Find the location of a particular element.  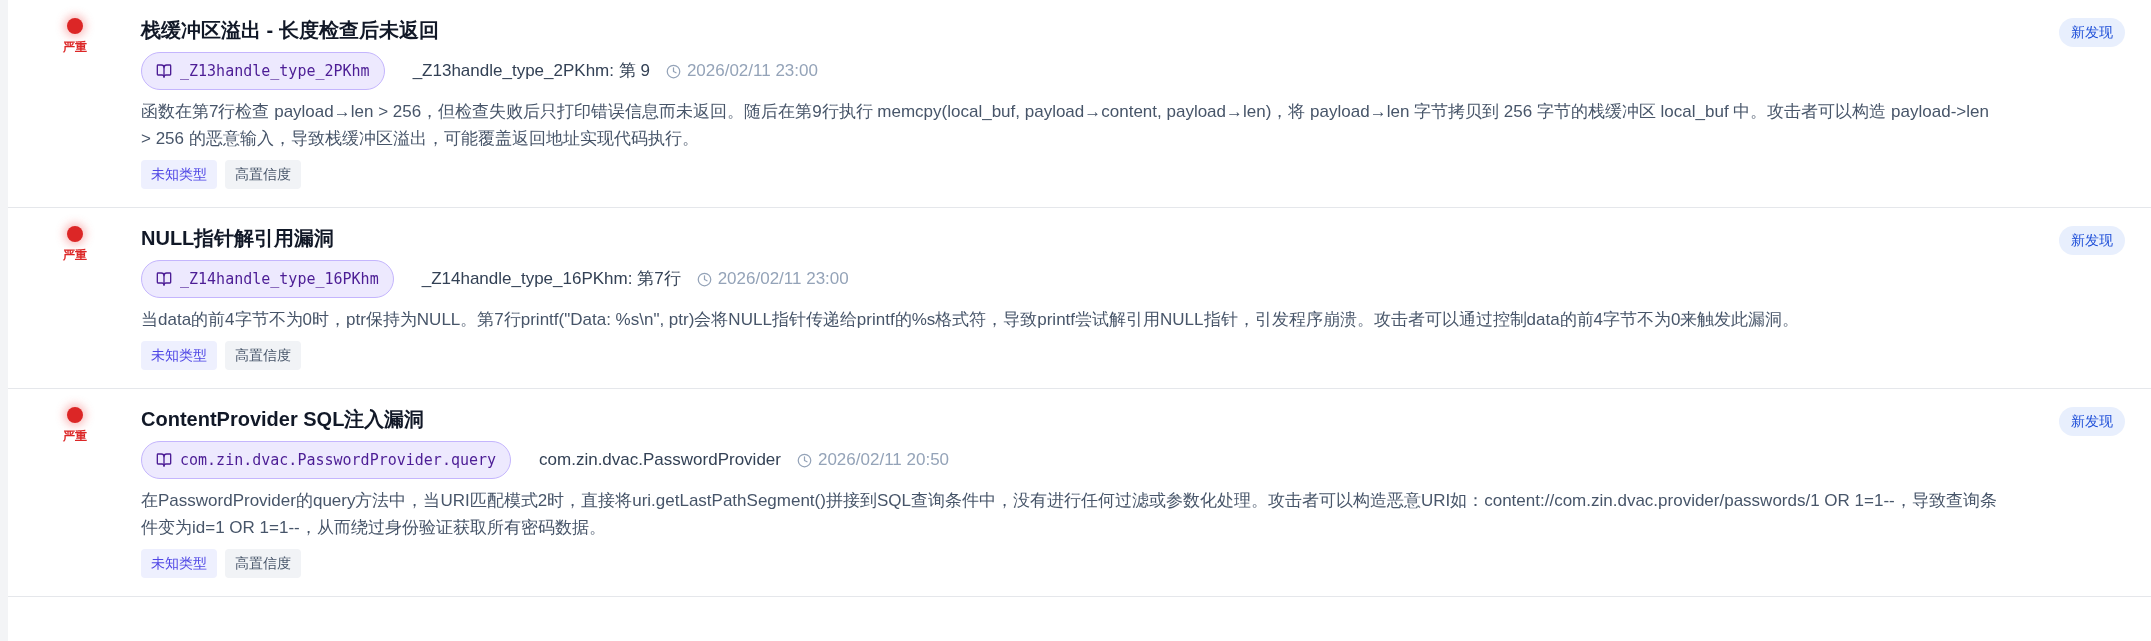

finding-description: 在PasswordProvider的query方法中，当URI匹配模式2时，直接将uri.getLastPathSegment()拼接到SQL查询条件中，没有进行任何过滤或参数化处理。攻击者可以构造恶意URI如：content://com.zin.dvac.provider/passwords/1 OR 1=1--，导致查询条件变为id=1 OR 1=1--，从而绕过身份验证获取所有密码数据。 is located at coordinates (1069, 514).